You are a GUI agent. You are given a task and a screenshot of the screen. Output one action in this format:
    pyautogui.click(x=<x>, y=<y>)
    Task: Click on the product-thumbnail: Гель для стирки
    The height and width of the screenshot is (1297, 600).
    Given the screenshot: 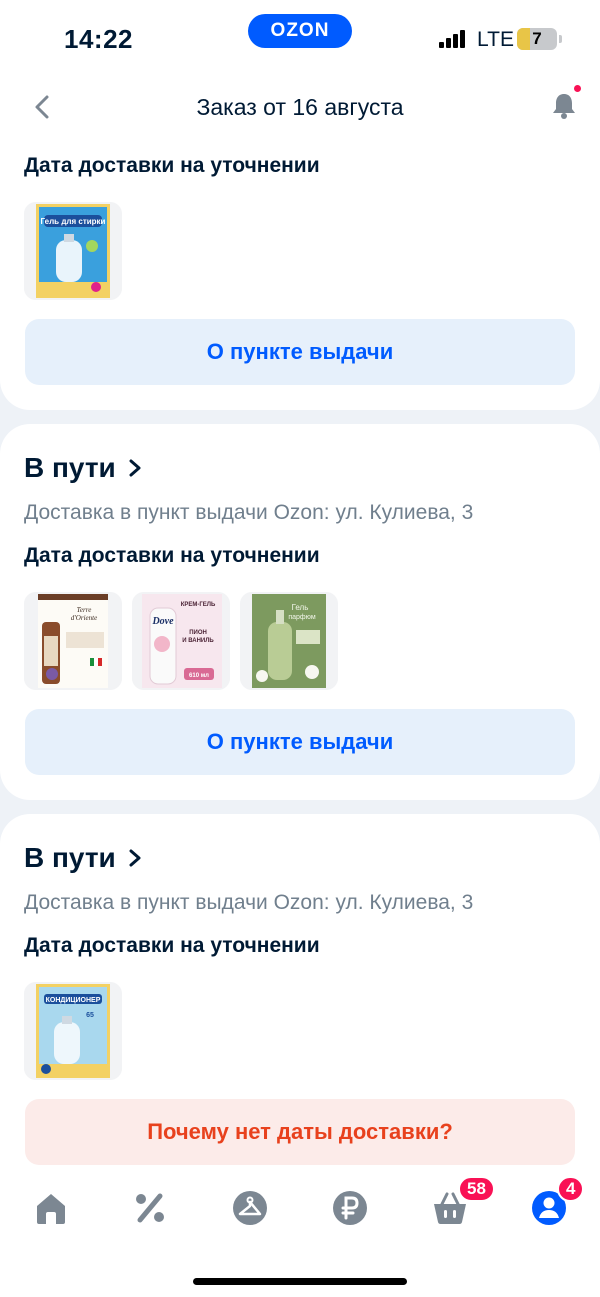 What is the action you would take?
    pyautogui.click(x=73, y=251)
    